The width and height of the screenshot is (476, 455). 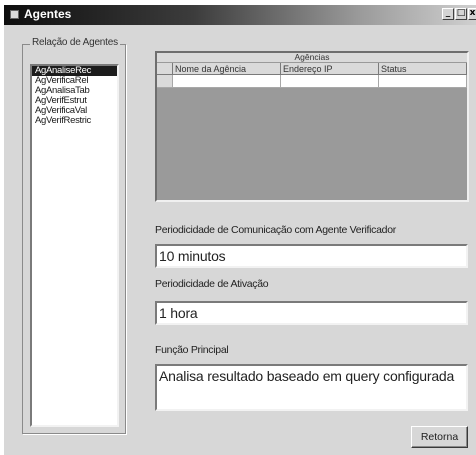 What do you see at coordinates (423, 69) in the screenshot?
I see `column-header: Status` at bounding box center [423, 69].